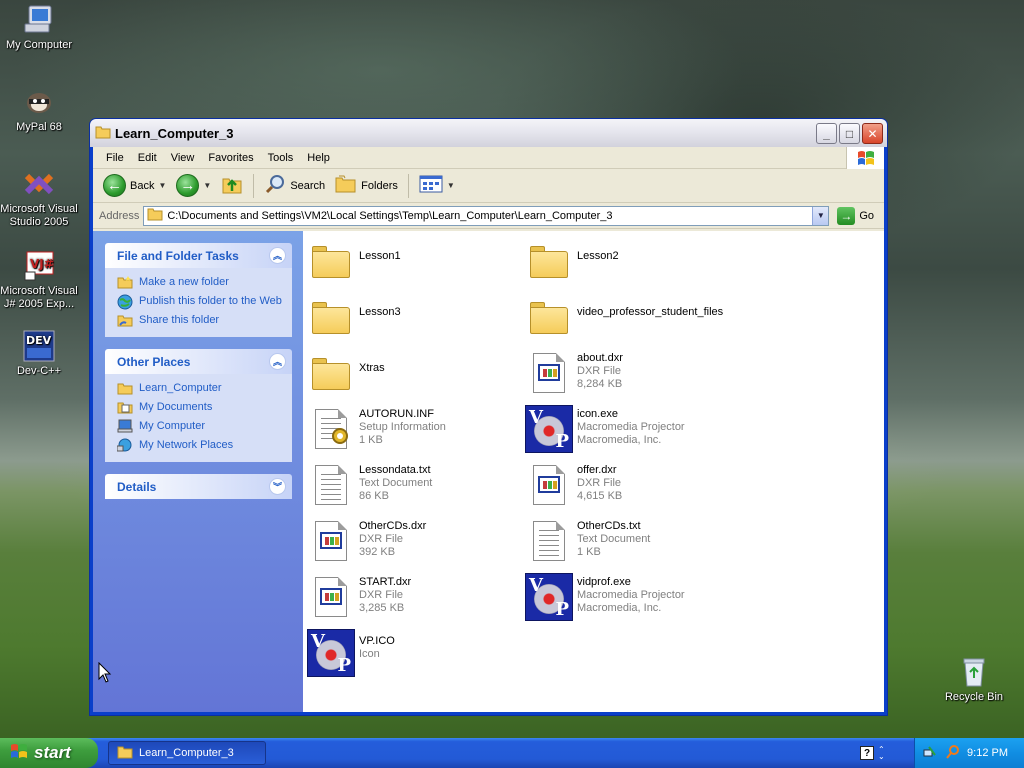 The height and width of the screenshot is (768, 1024). I want to click on desktop-icon-label: My Computer, so click(39, 45).